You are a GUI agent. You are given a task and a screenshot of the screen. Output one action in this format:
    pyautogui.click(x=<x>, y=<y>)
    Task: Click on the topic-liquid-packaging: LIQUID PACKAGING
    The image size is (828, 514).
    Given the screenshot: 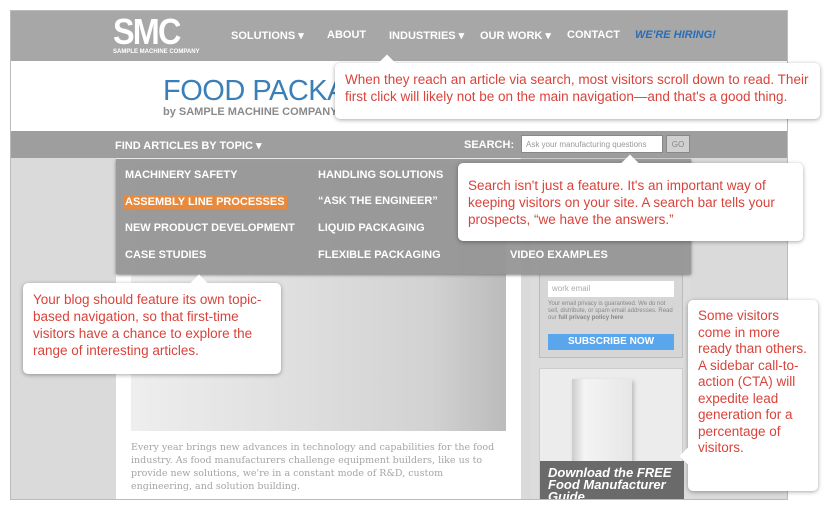 What is the action you would take?
    pyautogui.click(x=371, y=228)
    